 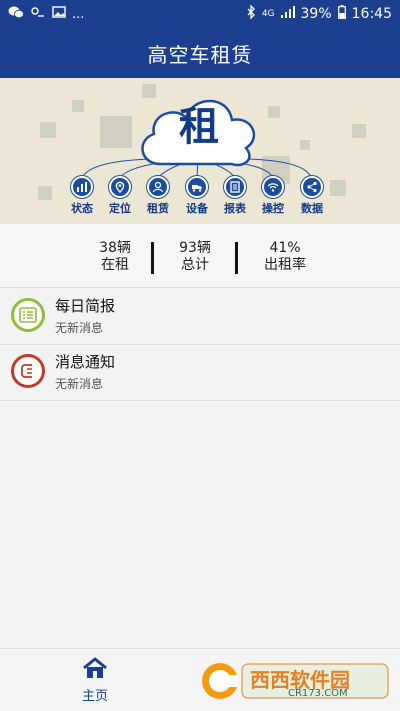 What do you see at coordinates (236, 258) in the screenshot?
I see `stat-divider` at bounding box center [236, 258].